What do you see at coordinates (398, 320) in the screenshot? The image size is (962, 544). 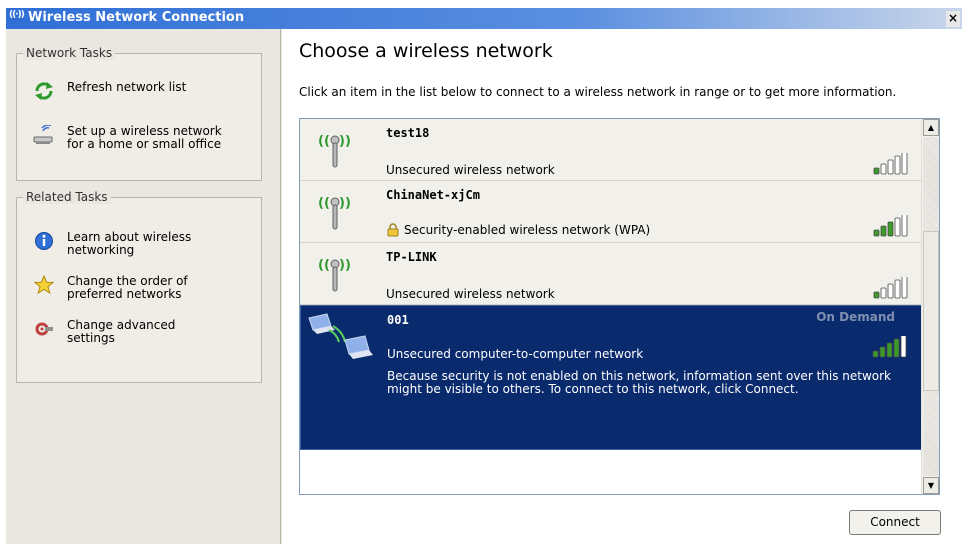 I see `network-name: 001` at bounding box center [398, 320].